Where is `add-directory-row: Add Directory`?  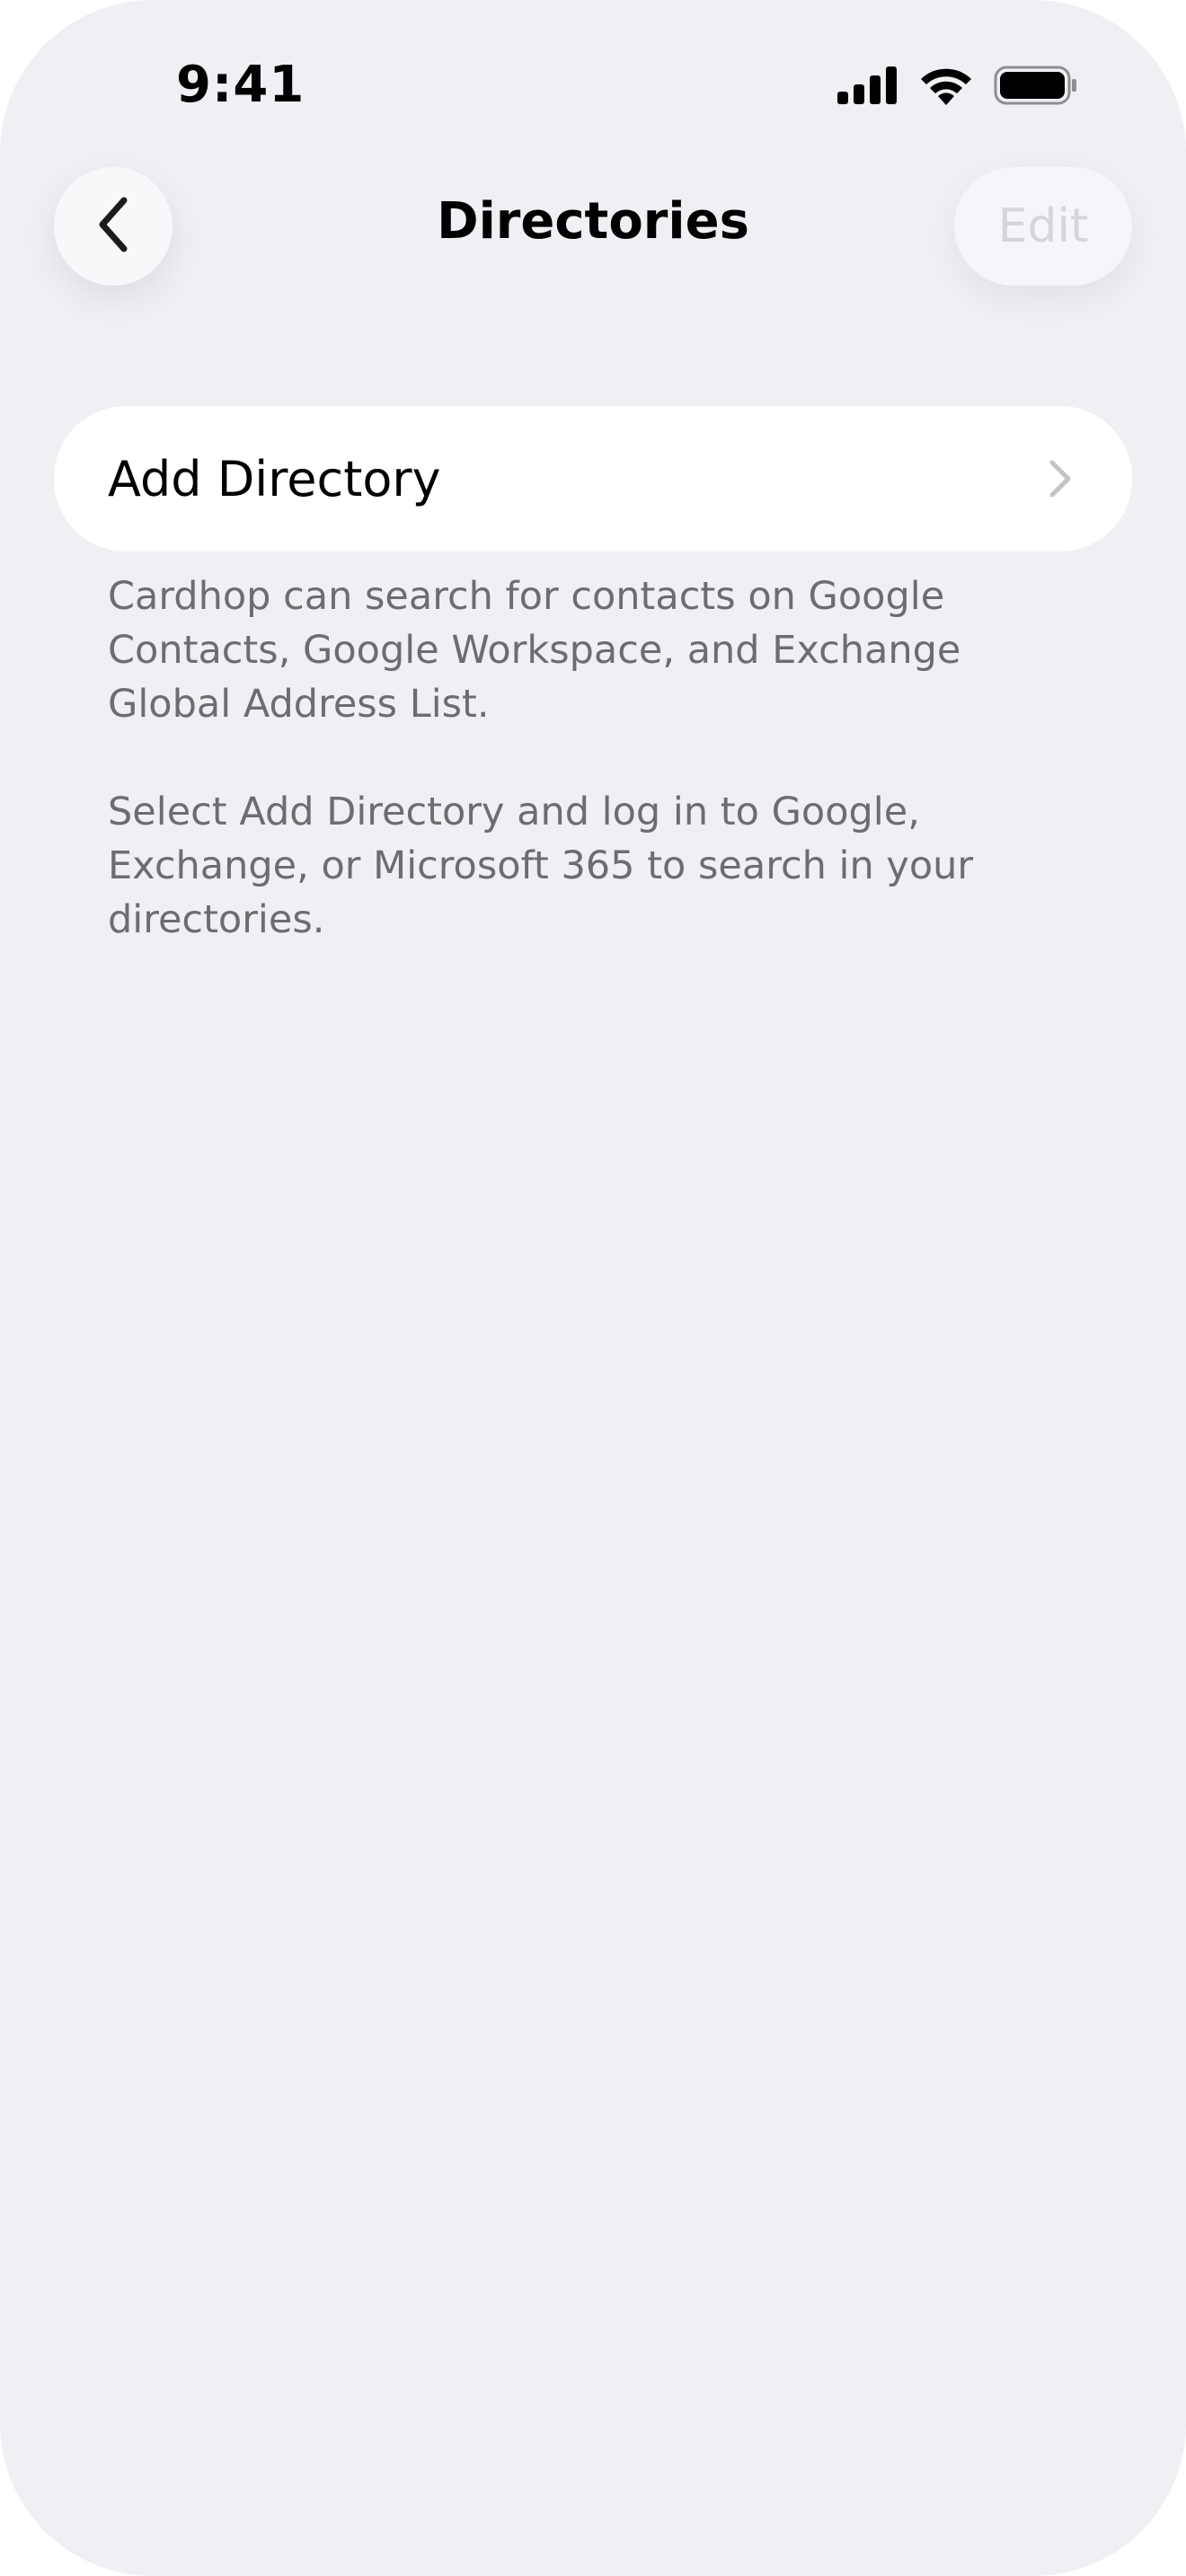
add-directory-row: Add Directory is located at coordinates (593, 479).